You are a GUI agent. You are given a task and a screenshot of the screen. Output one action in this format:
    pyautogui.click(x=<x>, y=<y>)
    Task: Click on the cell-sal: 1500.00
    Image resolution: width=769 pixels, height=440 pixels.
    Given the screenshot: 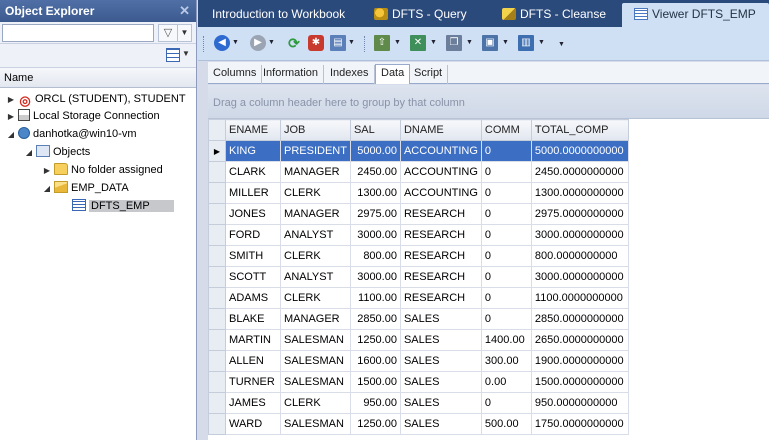 What is the action you would take?
    pyautogui.click(x=375, y=382)
    